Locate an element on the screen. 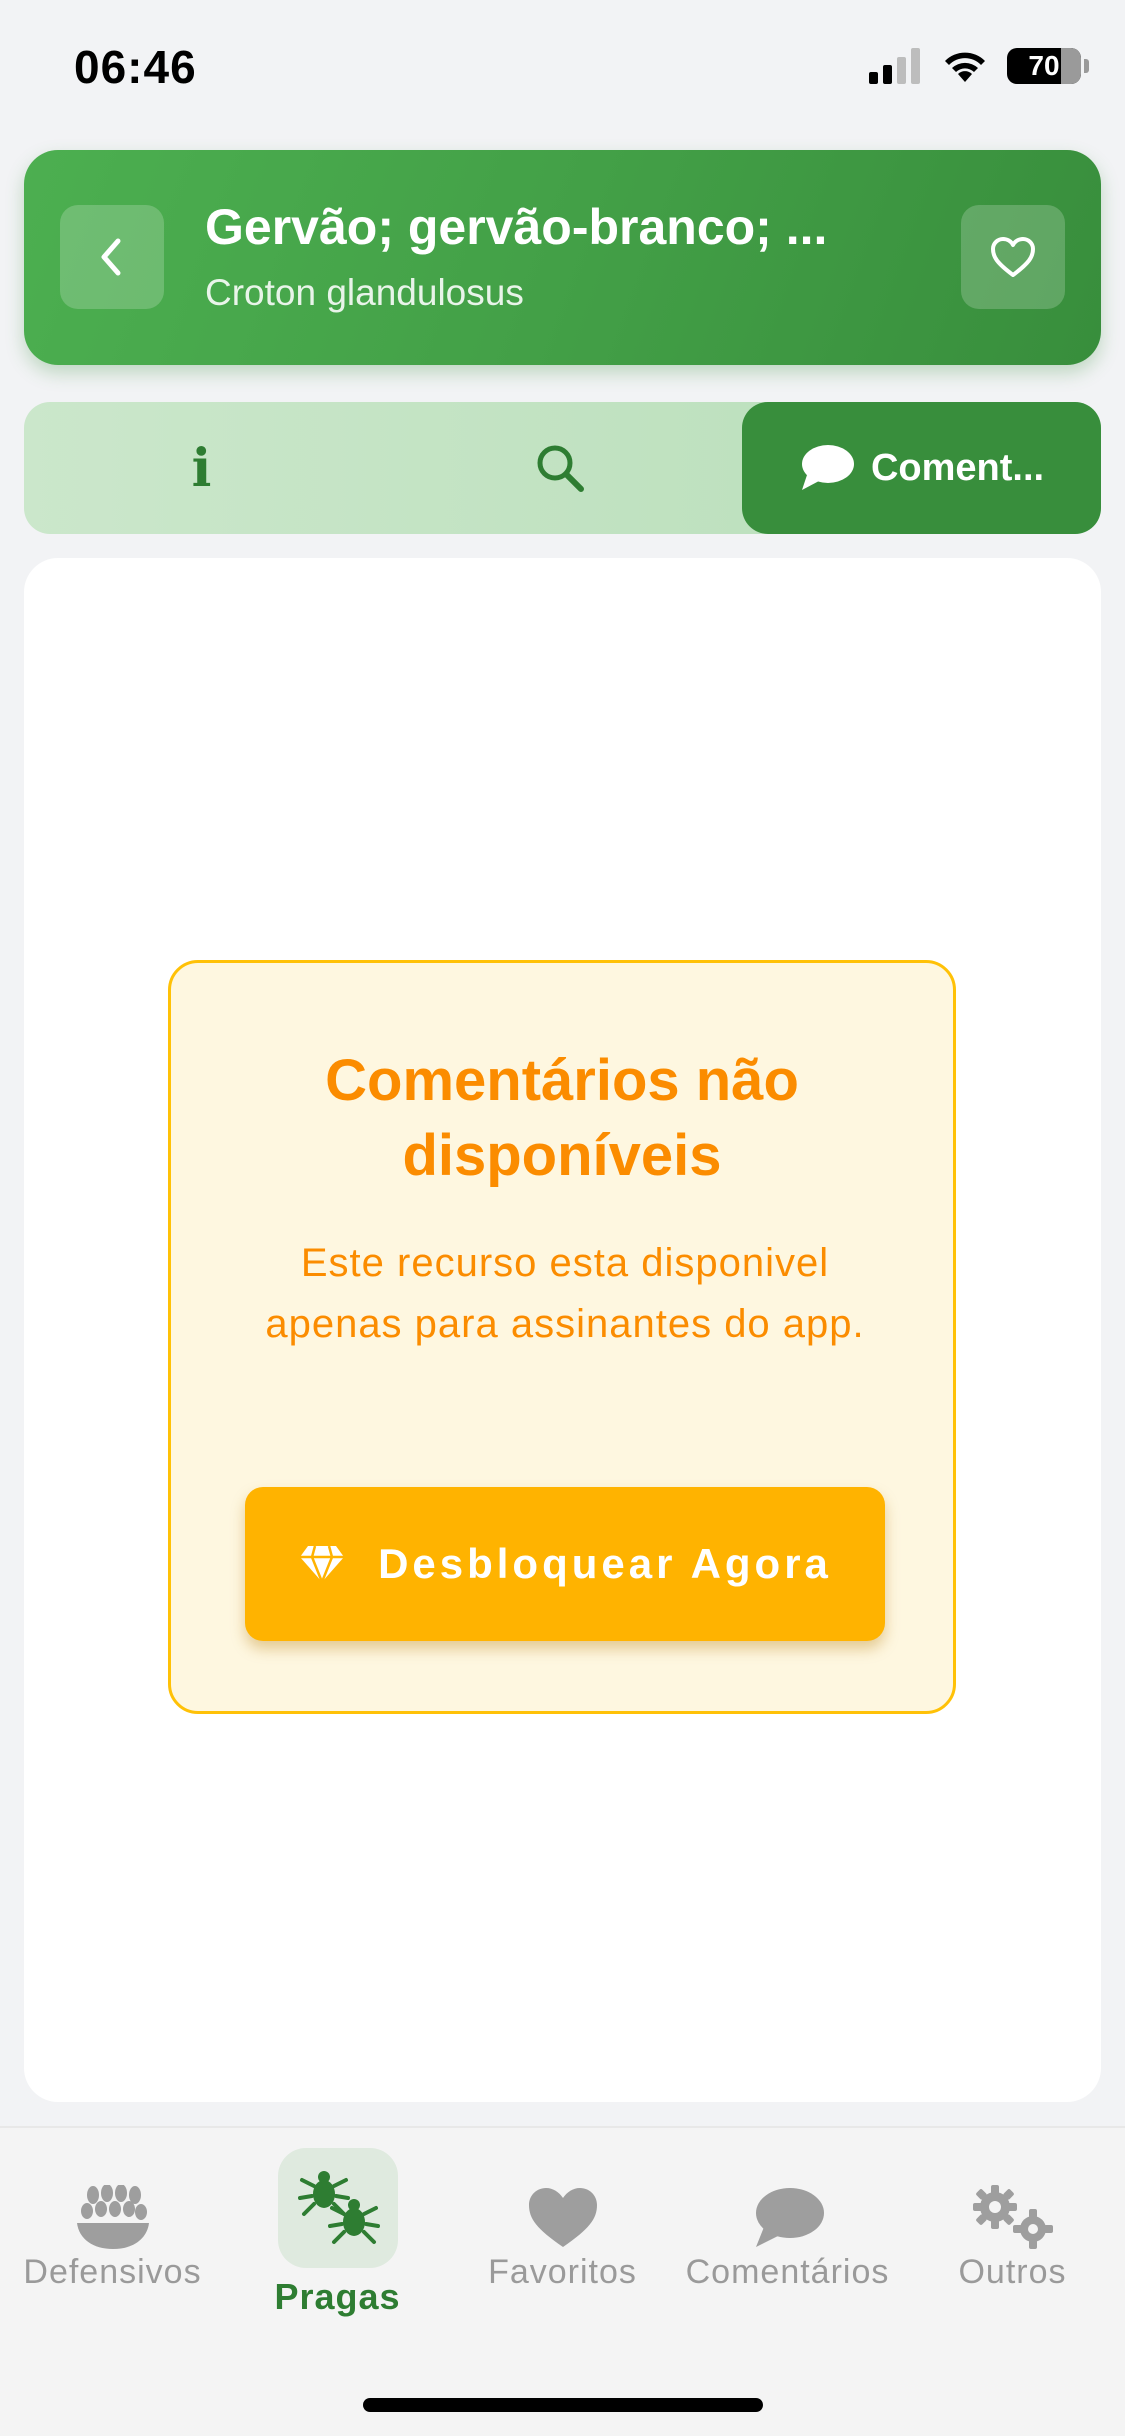  chat-bubble-icon is located at coordinates (827, 467).